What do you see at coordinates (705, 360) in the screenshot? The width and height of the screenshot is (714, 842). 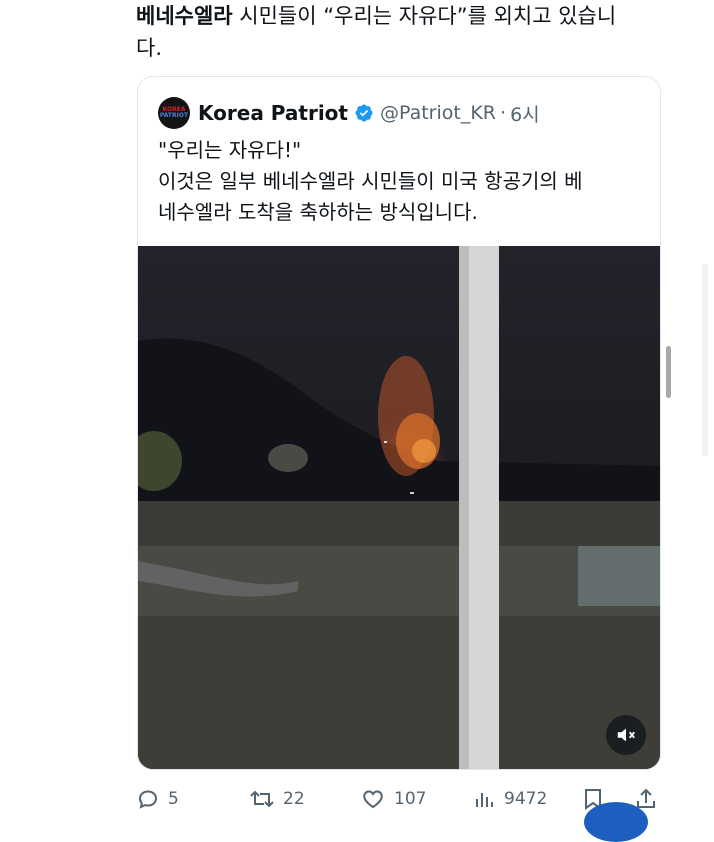 I see `scrollbar-track` at bounding box center [705, 360].